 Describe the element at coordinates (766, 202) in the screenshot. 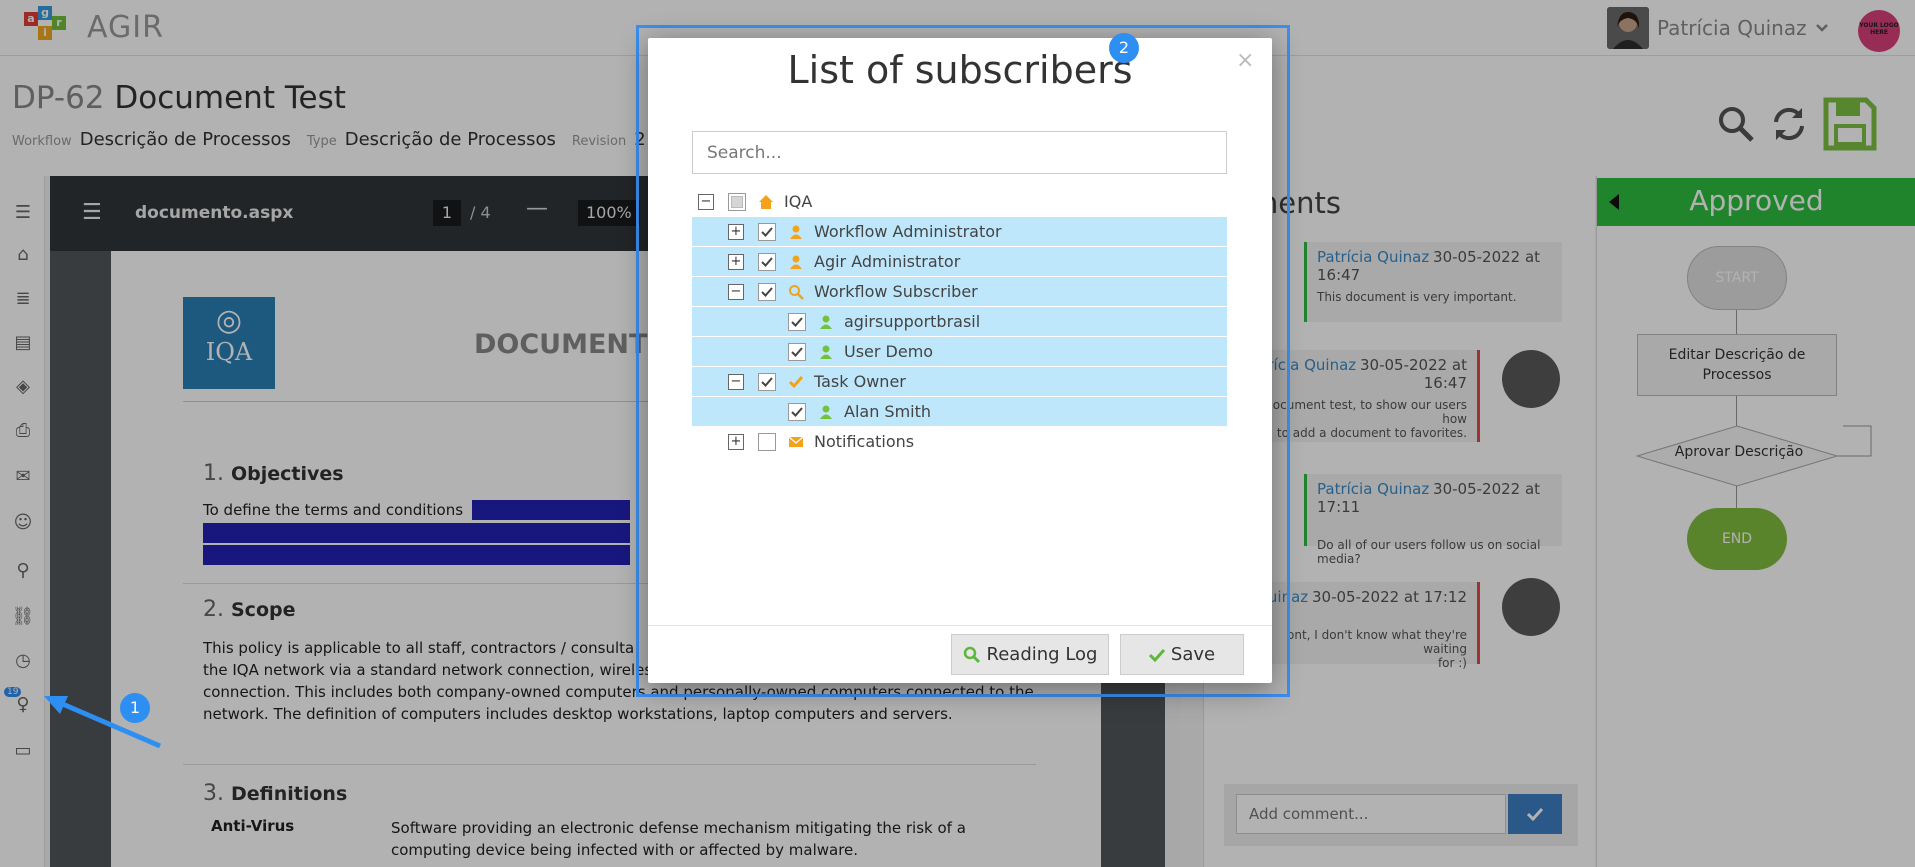

I see `home-icon` at that location.